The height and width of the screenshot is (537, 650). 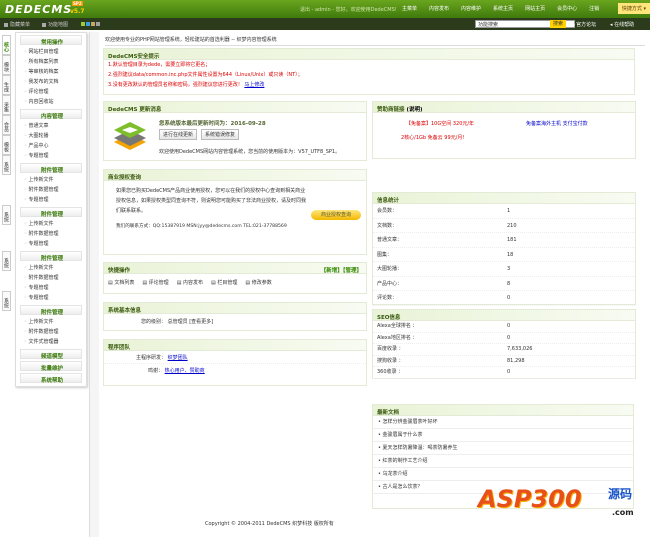 What do you see at coordinates (471, 8) in the screenshot?
I see `nav-maintain: 内容维护` at bounding box center [471, 8].